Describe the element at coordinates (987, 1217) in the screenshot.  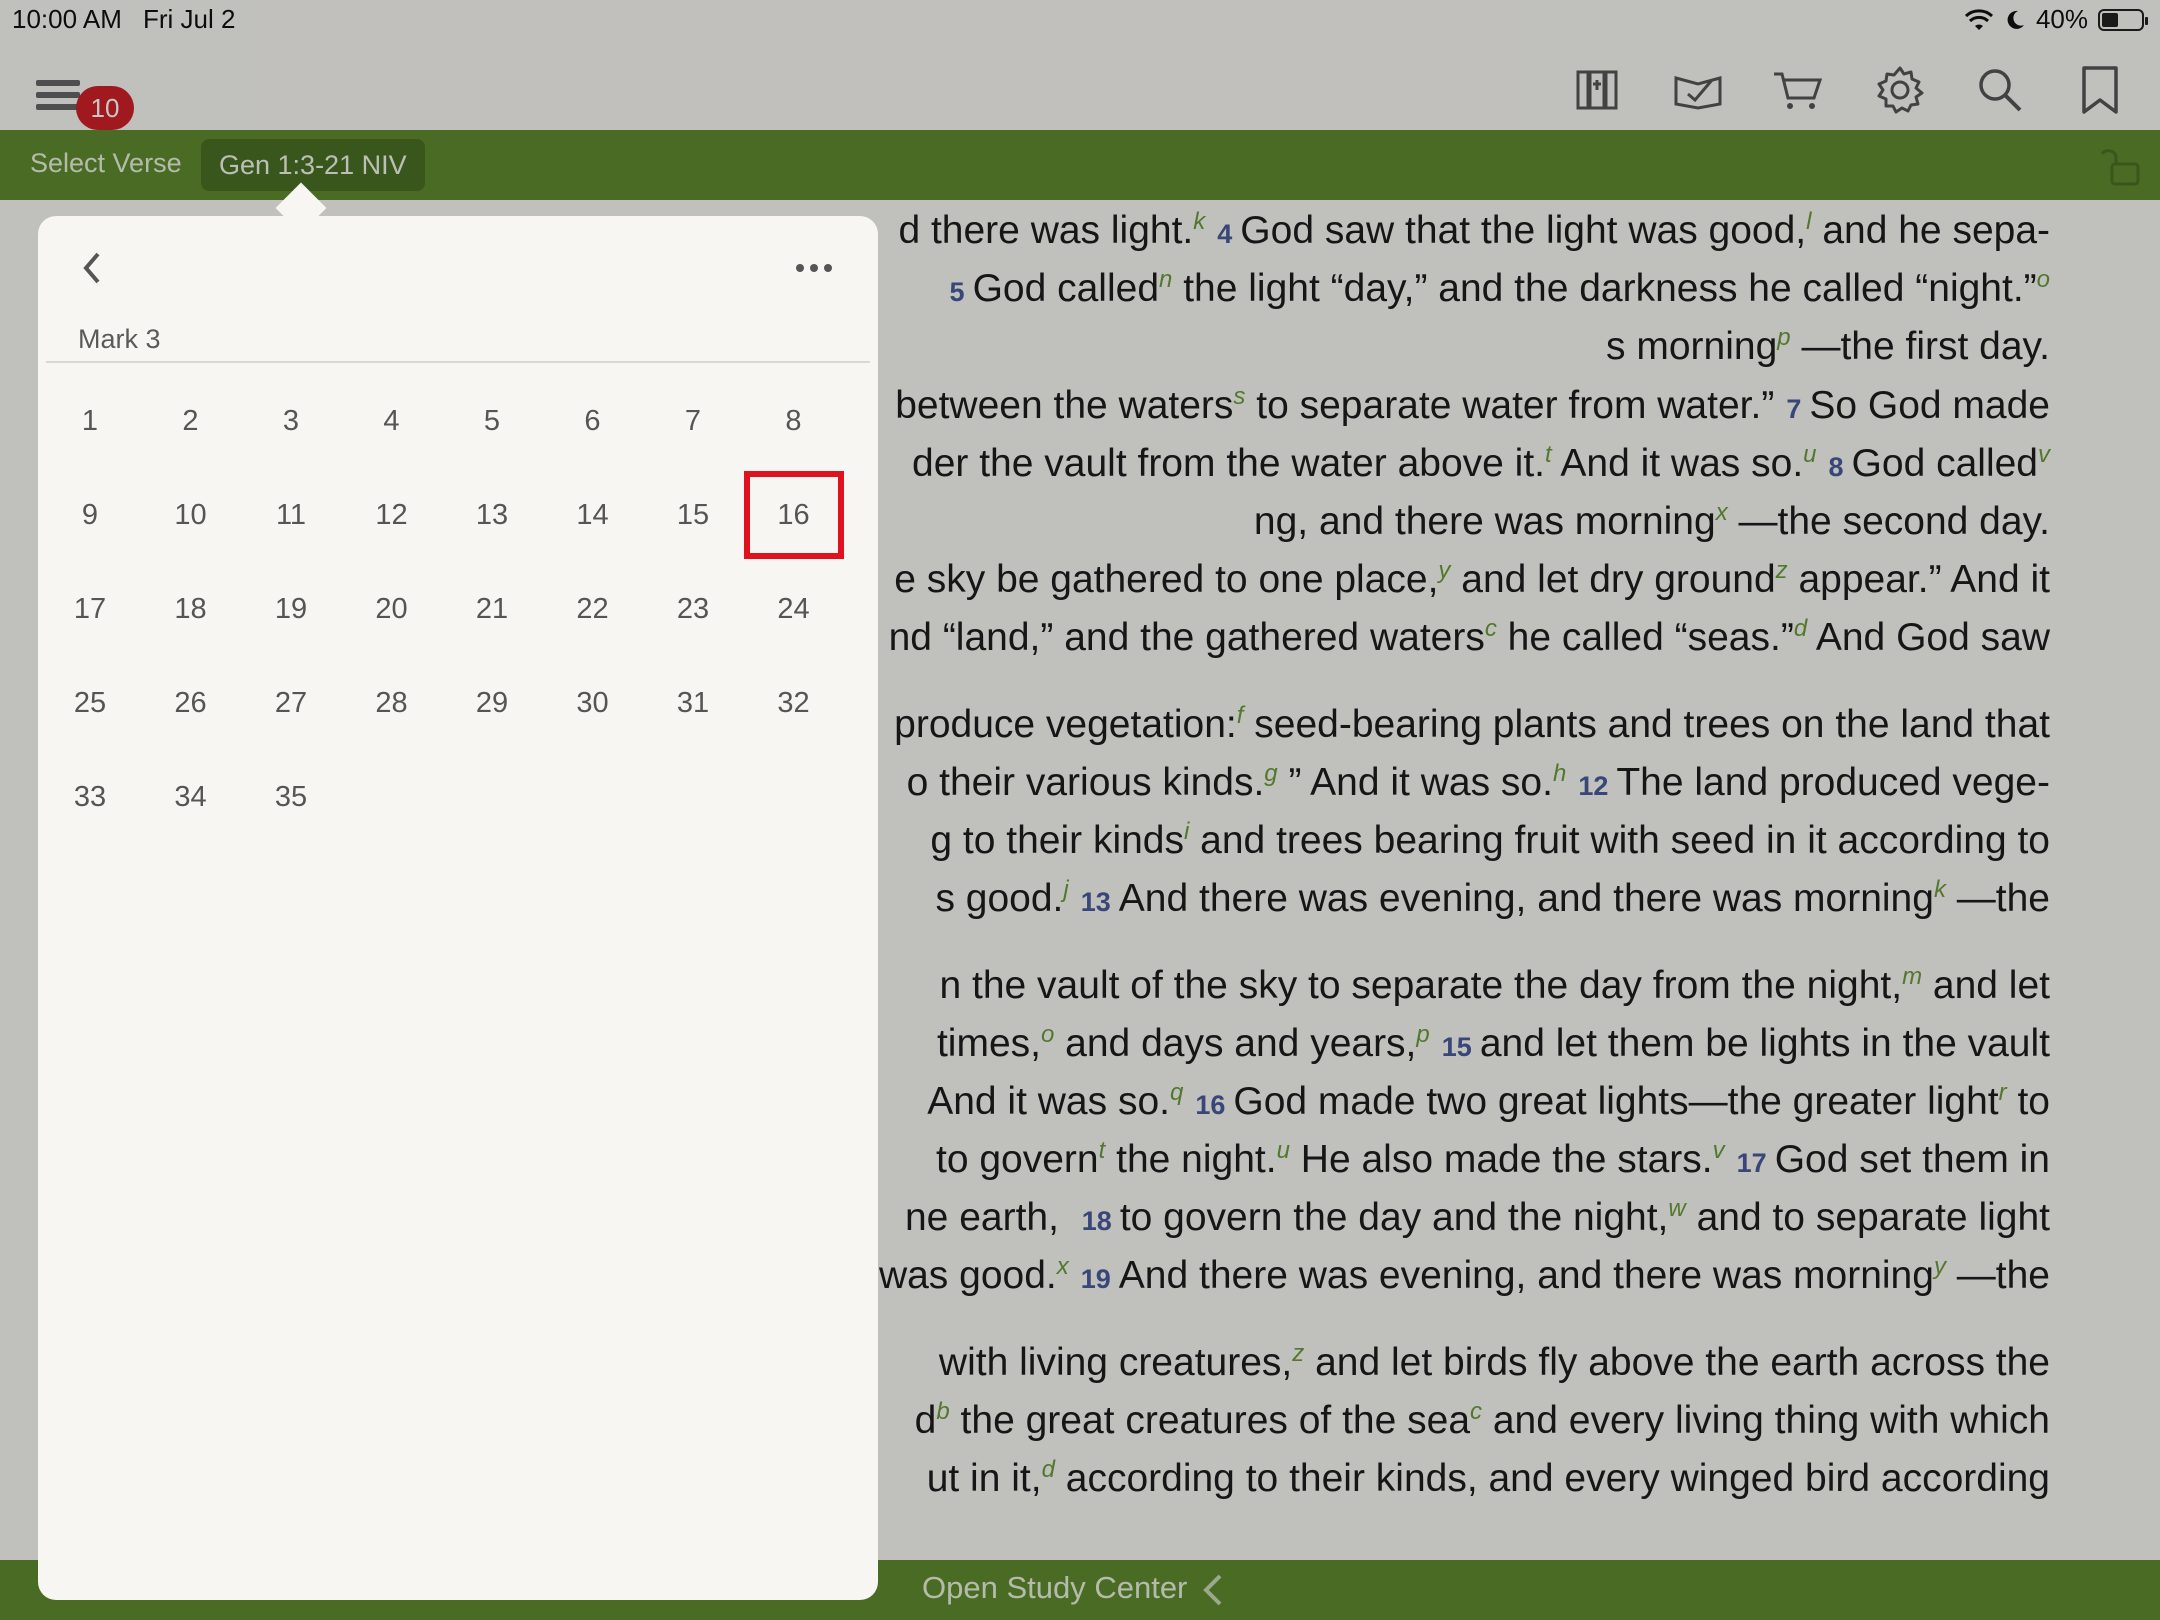
I see `verse-text: ne earth,` at that location.